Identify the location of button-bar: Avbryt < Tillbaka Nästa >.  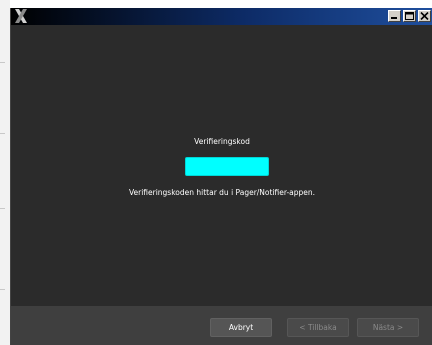
(221, 325).